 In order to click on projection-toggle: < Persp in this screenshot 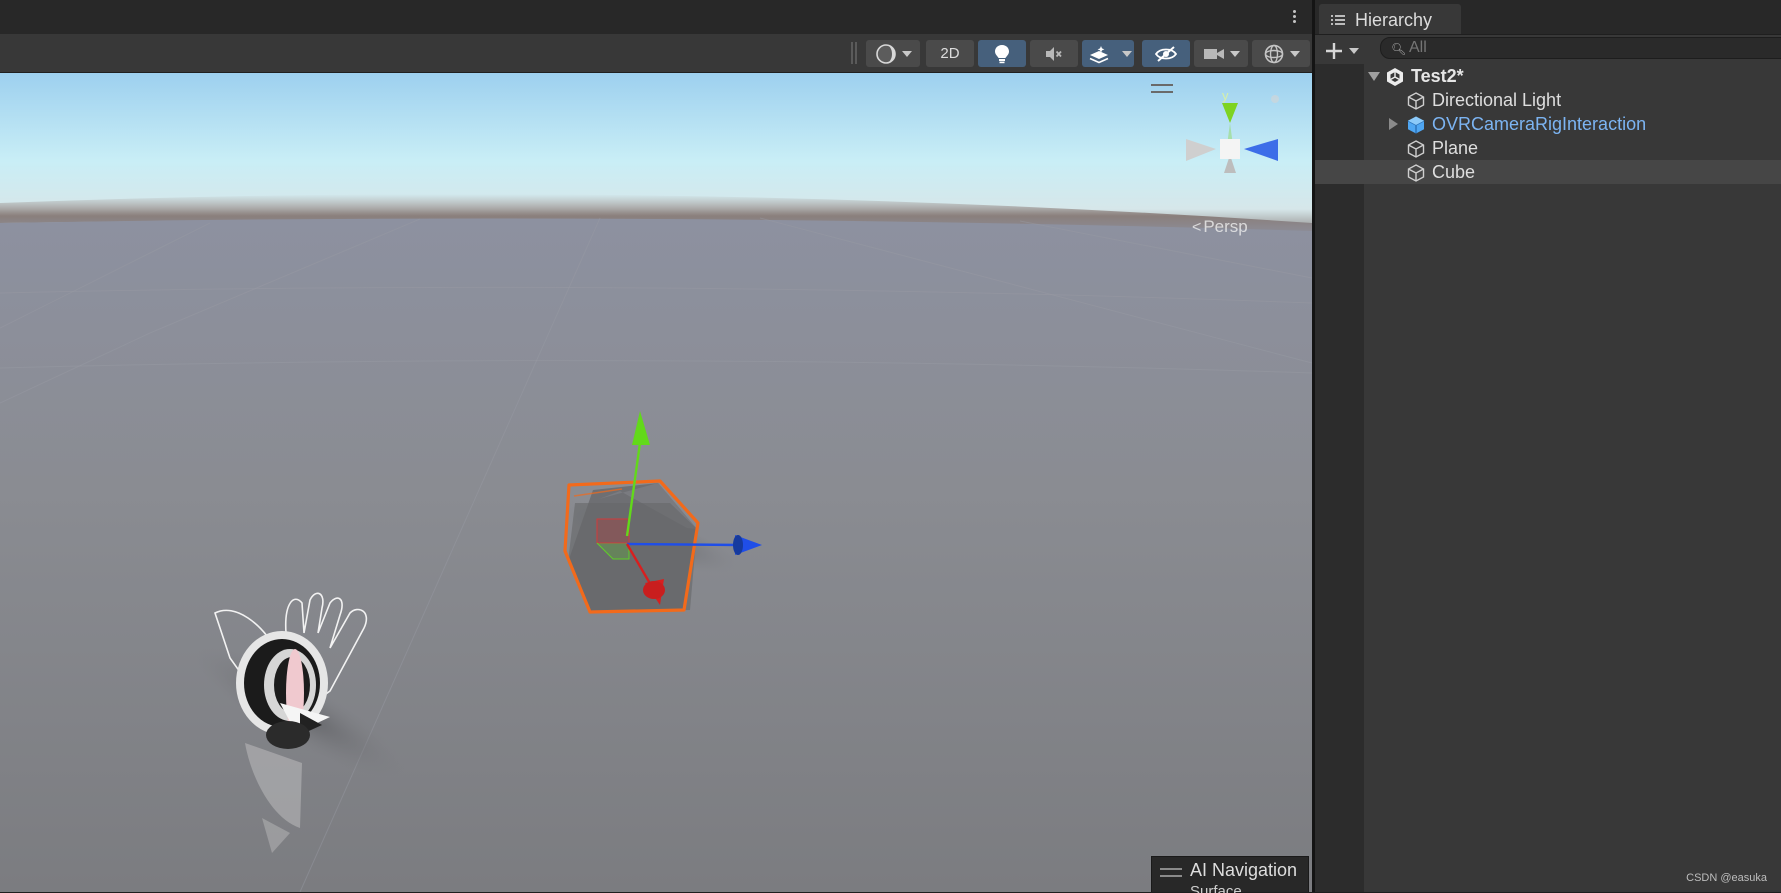, I will do `click(1220, 227)`.